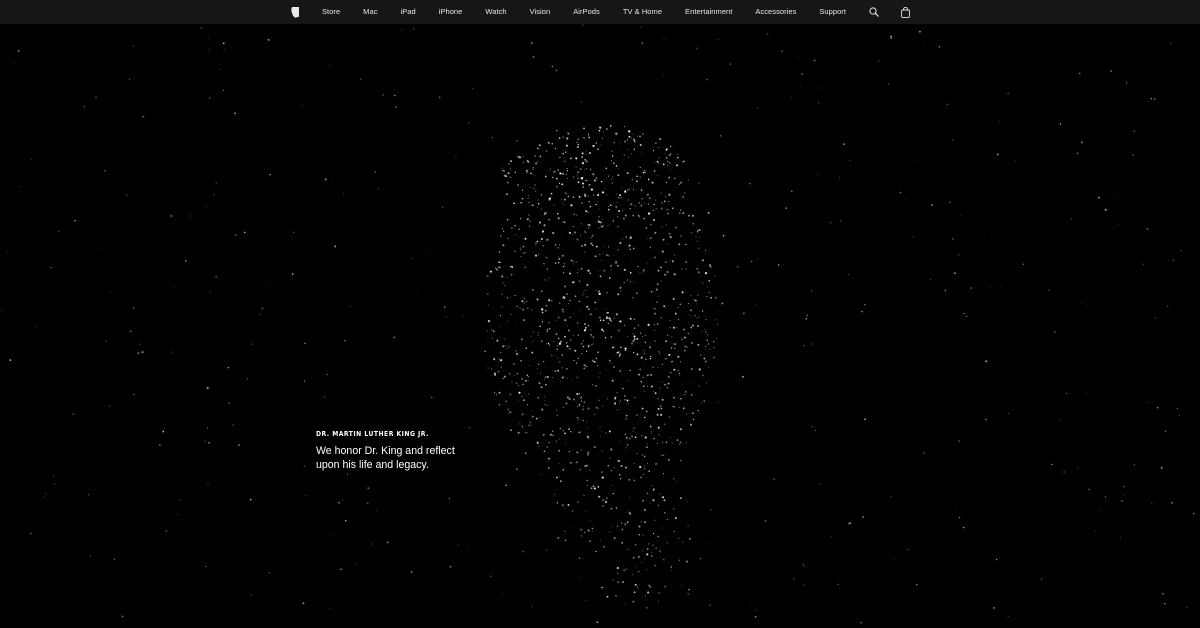  Describe the element at coordinates (874, 12) in the screenshot. I see `search-icon` at that location.